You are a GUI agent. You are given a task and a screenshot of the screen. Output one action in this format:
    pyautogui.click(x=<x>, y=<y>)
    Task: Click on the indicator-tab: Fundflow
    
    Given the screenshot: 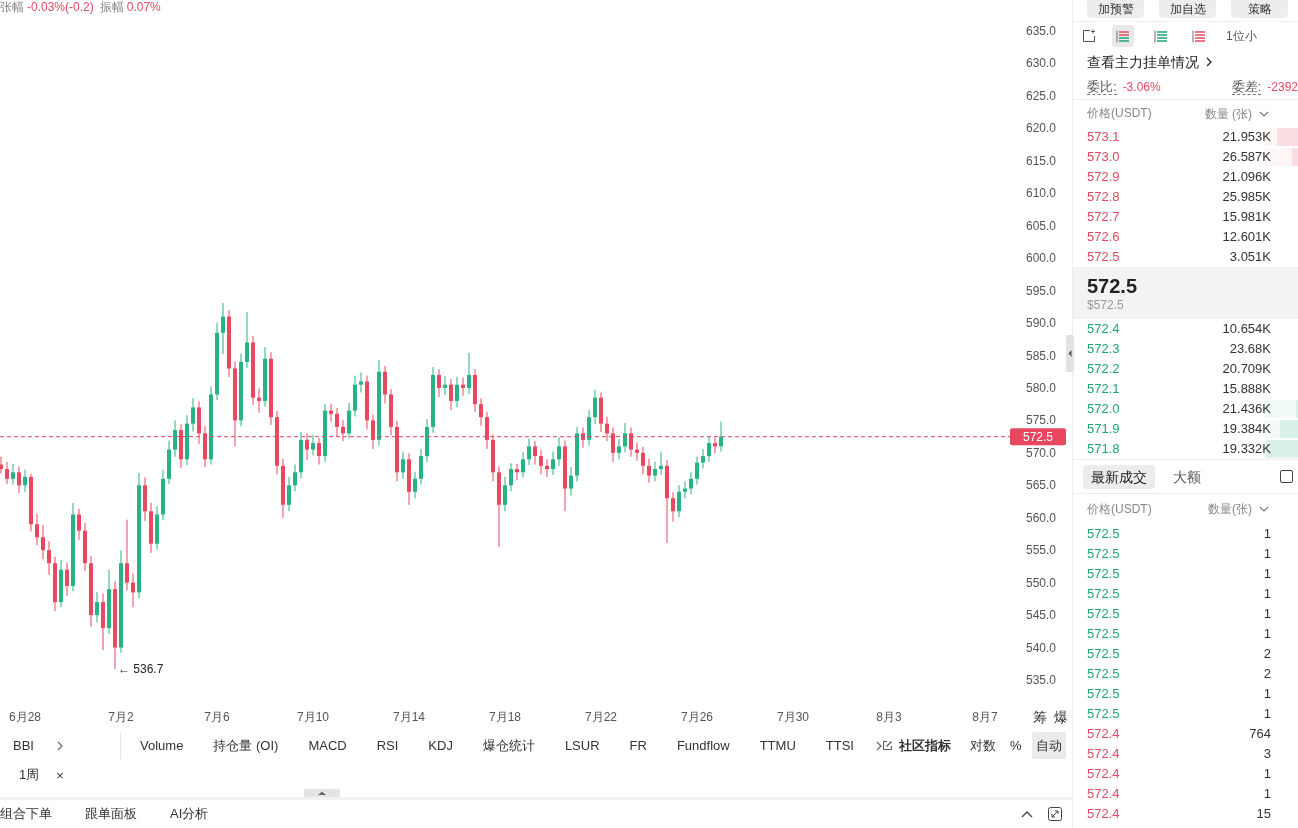 What is the action you would take?
    pyautogui.click(x=703, y=745)
    